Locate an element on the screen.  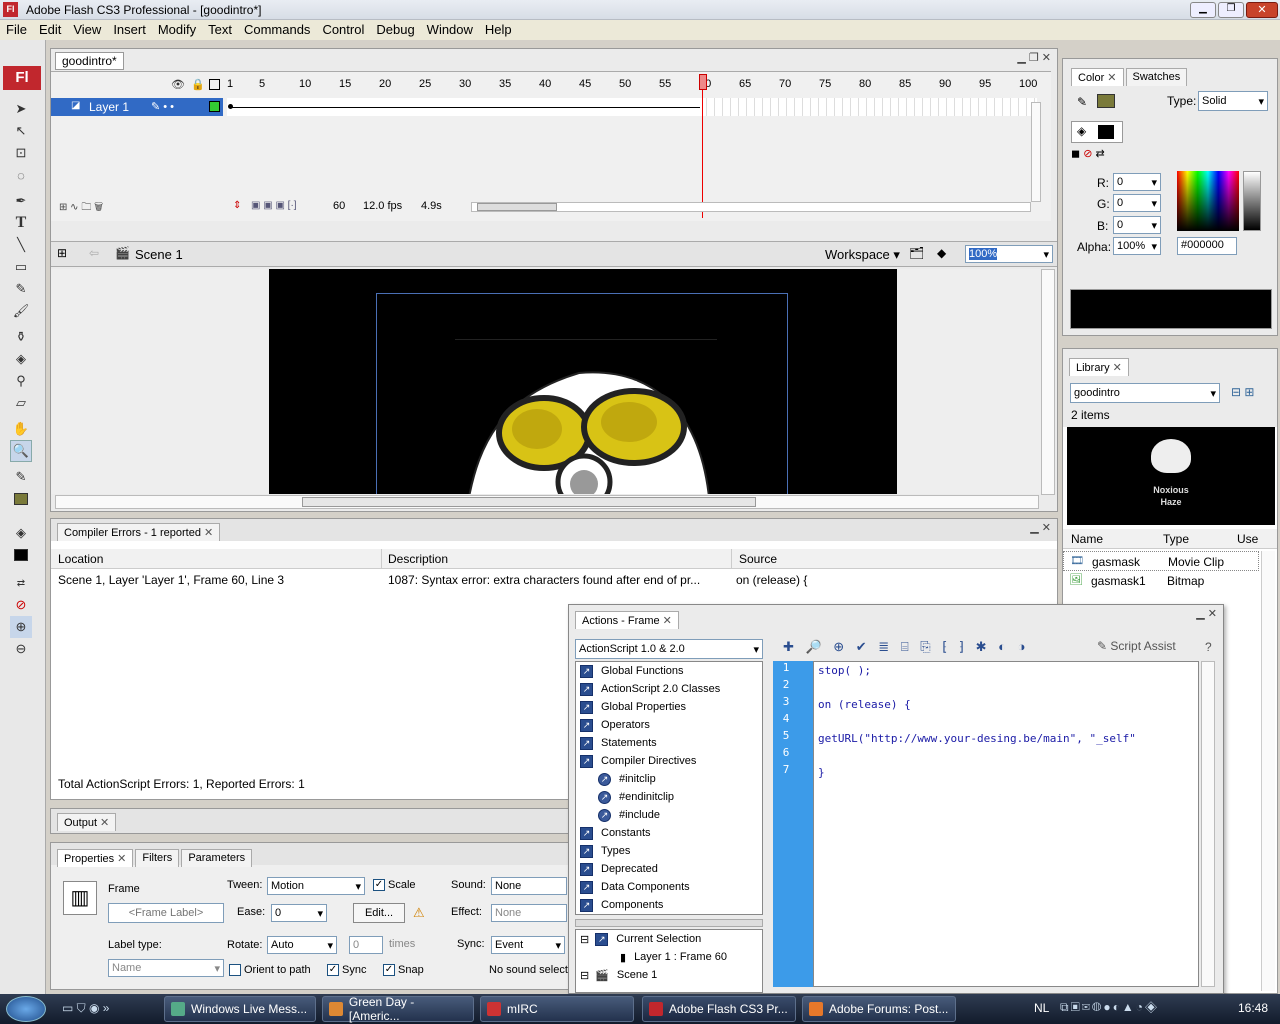
document-window-controls: ▁ ❐ ✕ is located at coordinates (1034, 57).